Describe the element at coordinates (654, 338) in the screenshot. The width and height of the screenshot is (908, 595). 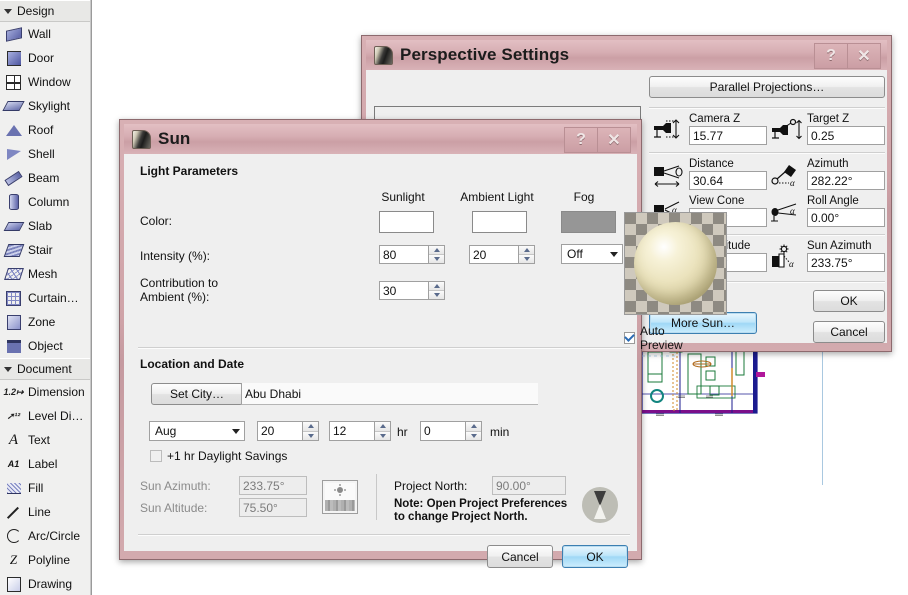
I see `auto-preview-checkbox-row: Auto Preview` at that location.